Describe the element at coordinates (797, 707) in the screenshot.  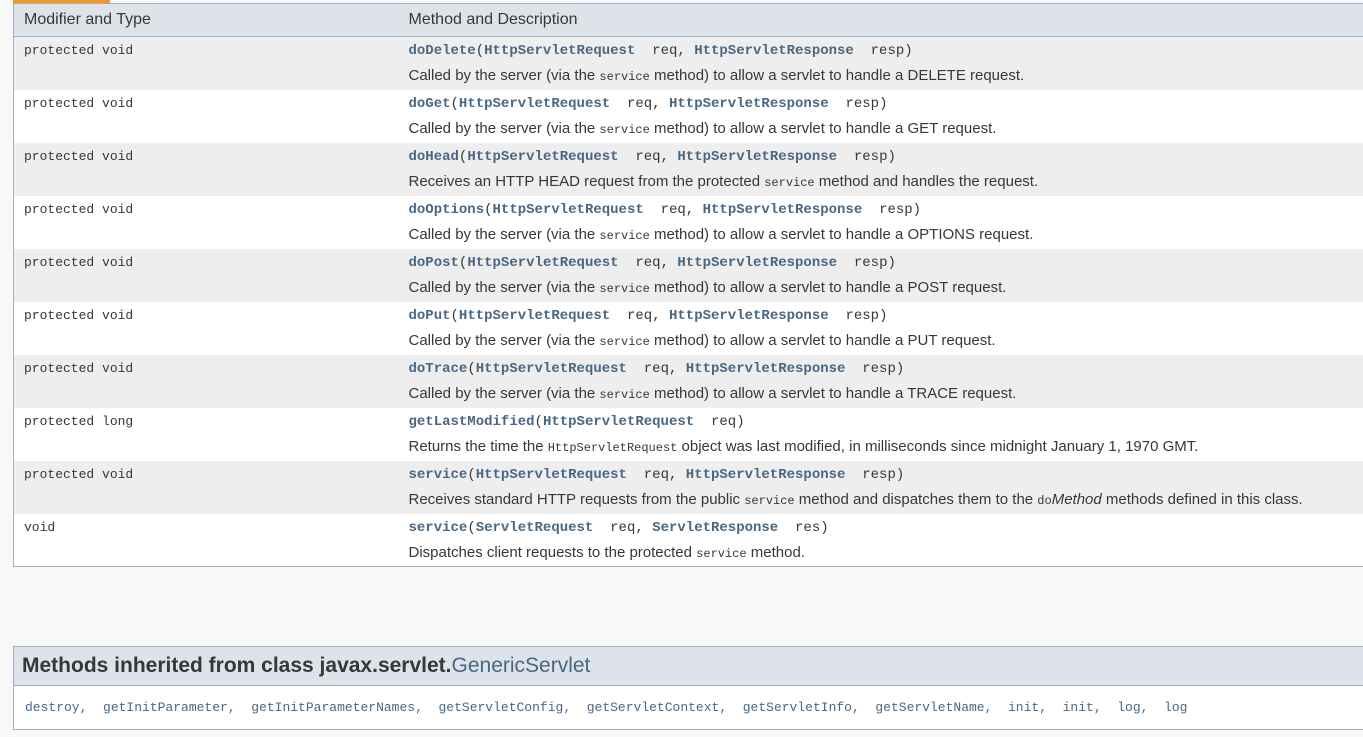
I see `inherited-method-link: getServletInfo` at that location.